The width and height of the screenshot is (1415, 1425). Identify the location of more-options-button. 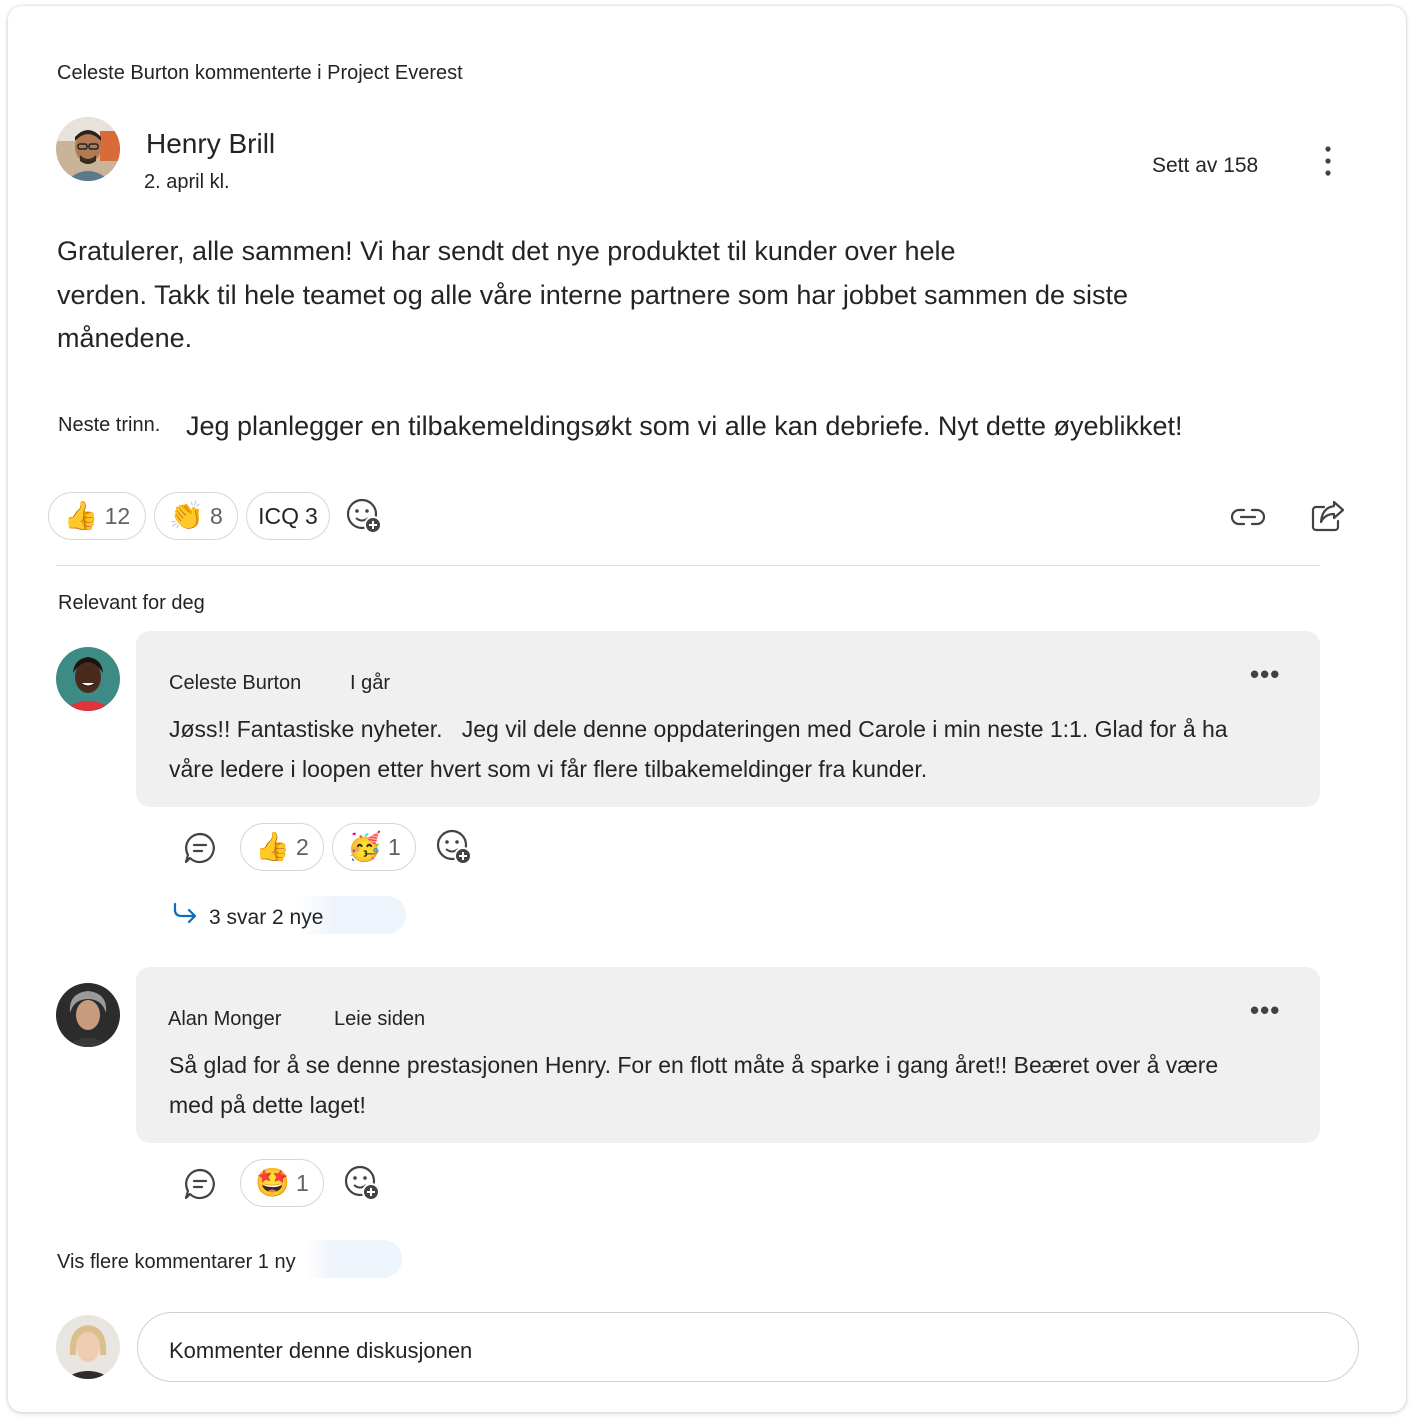
(1328, 161).